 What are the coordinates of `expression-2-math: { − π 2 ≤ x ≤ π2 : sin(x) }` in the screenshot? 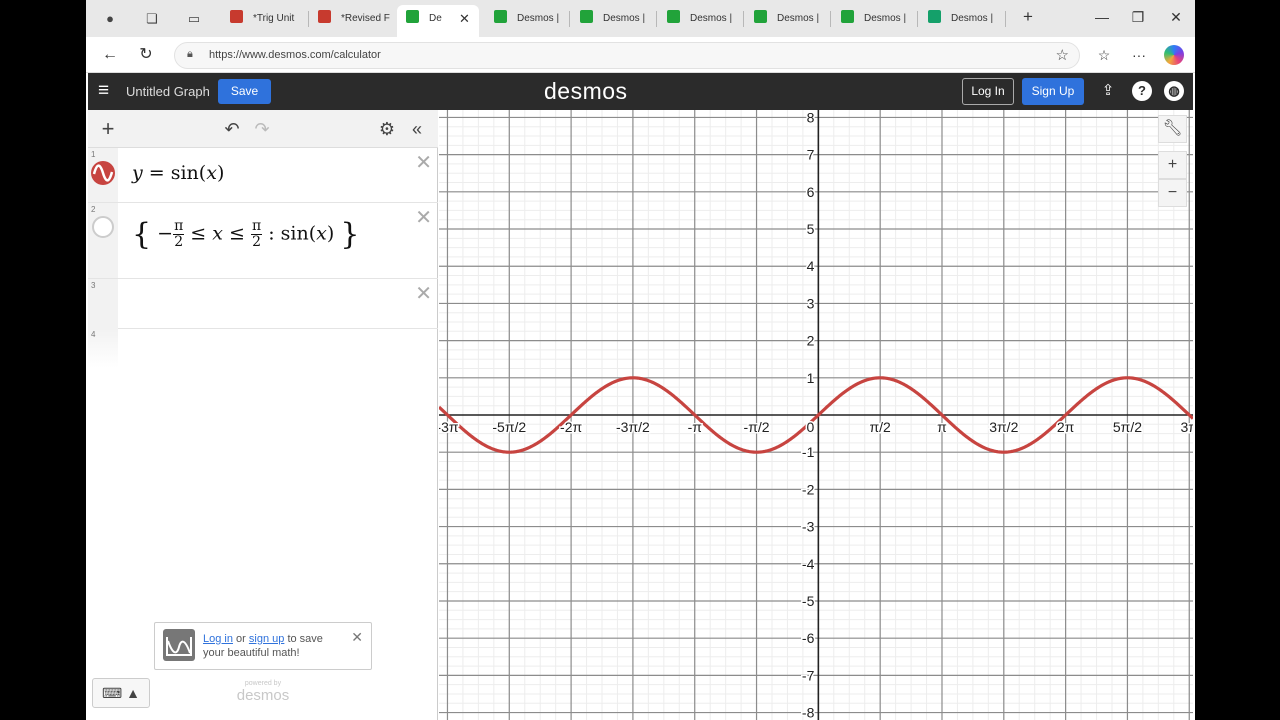 It's located at (245, 234).